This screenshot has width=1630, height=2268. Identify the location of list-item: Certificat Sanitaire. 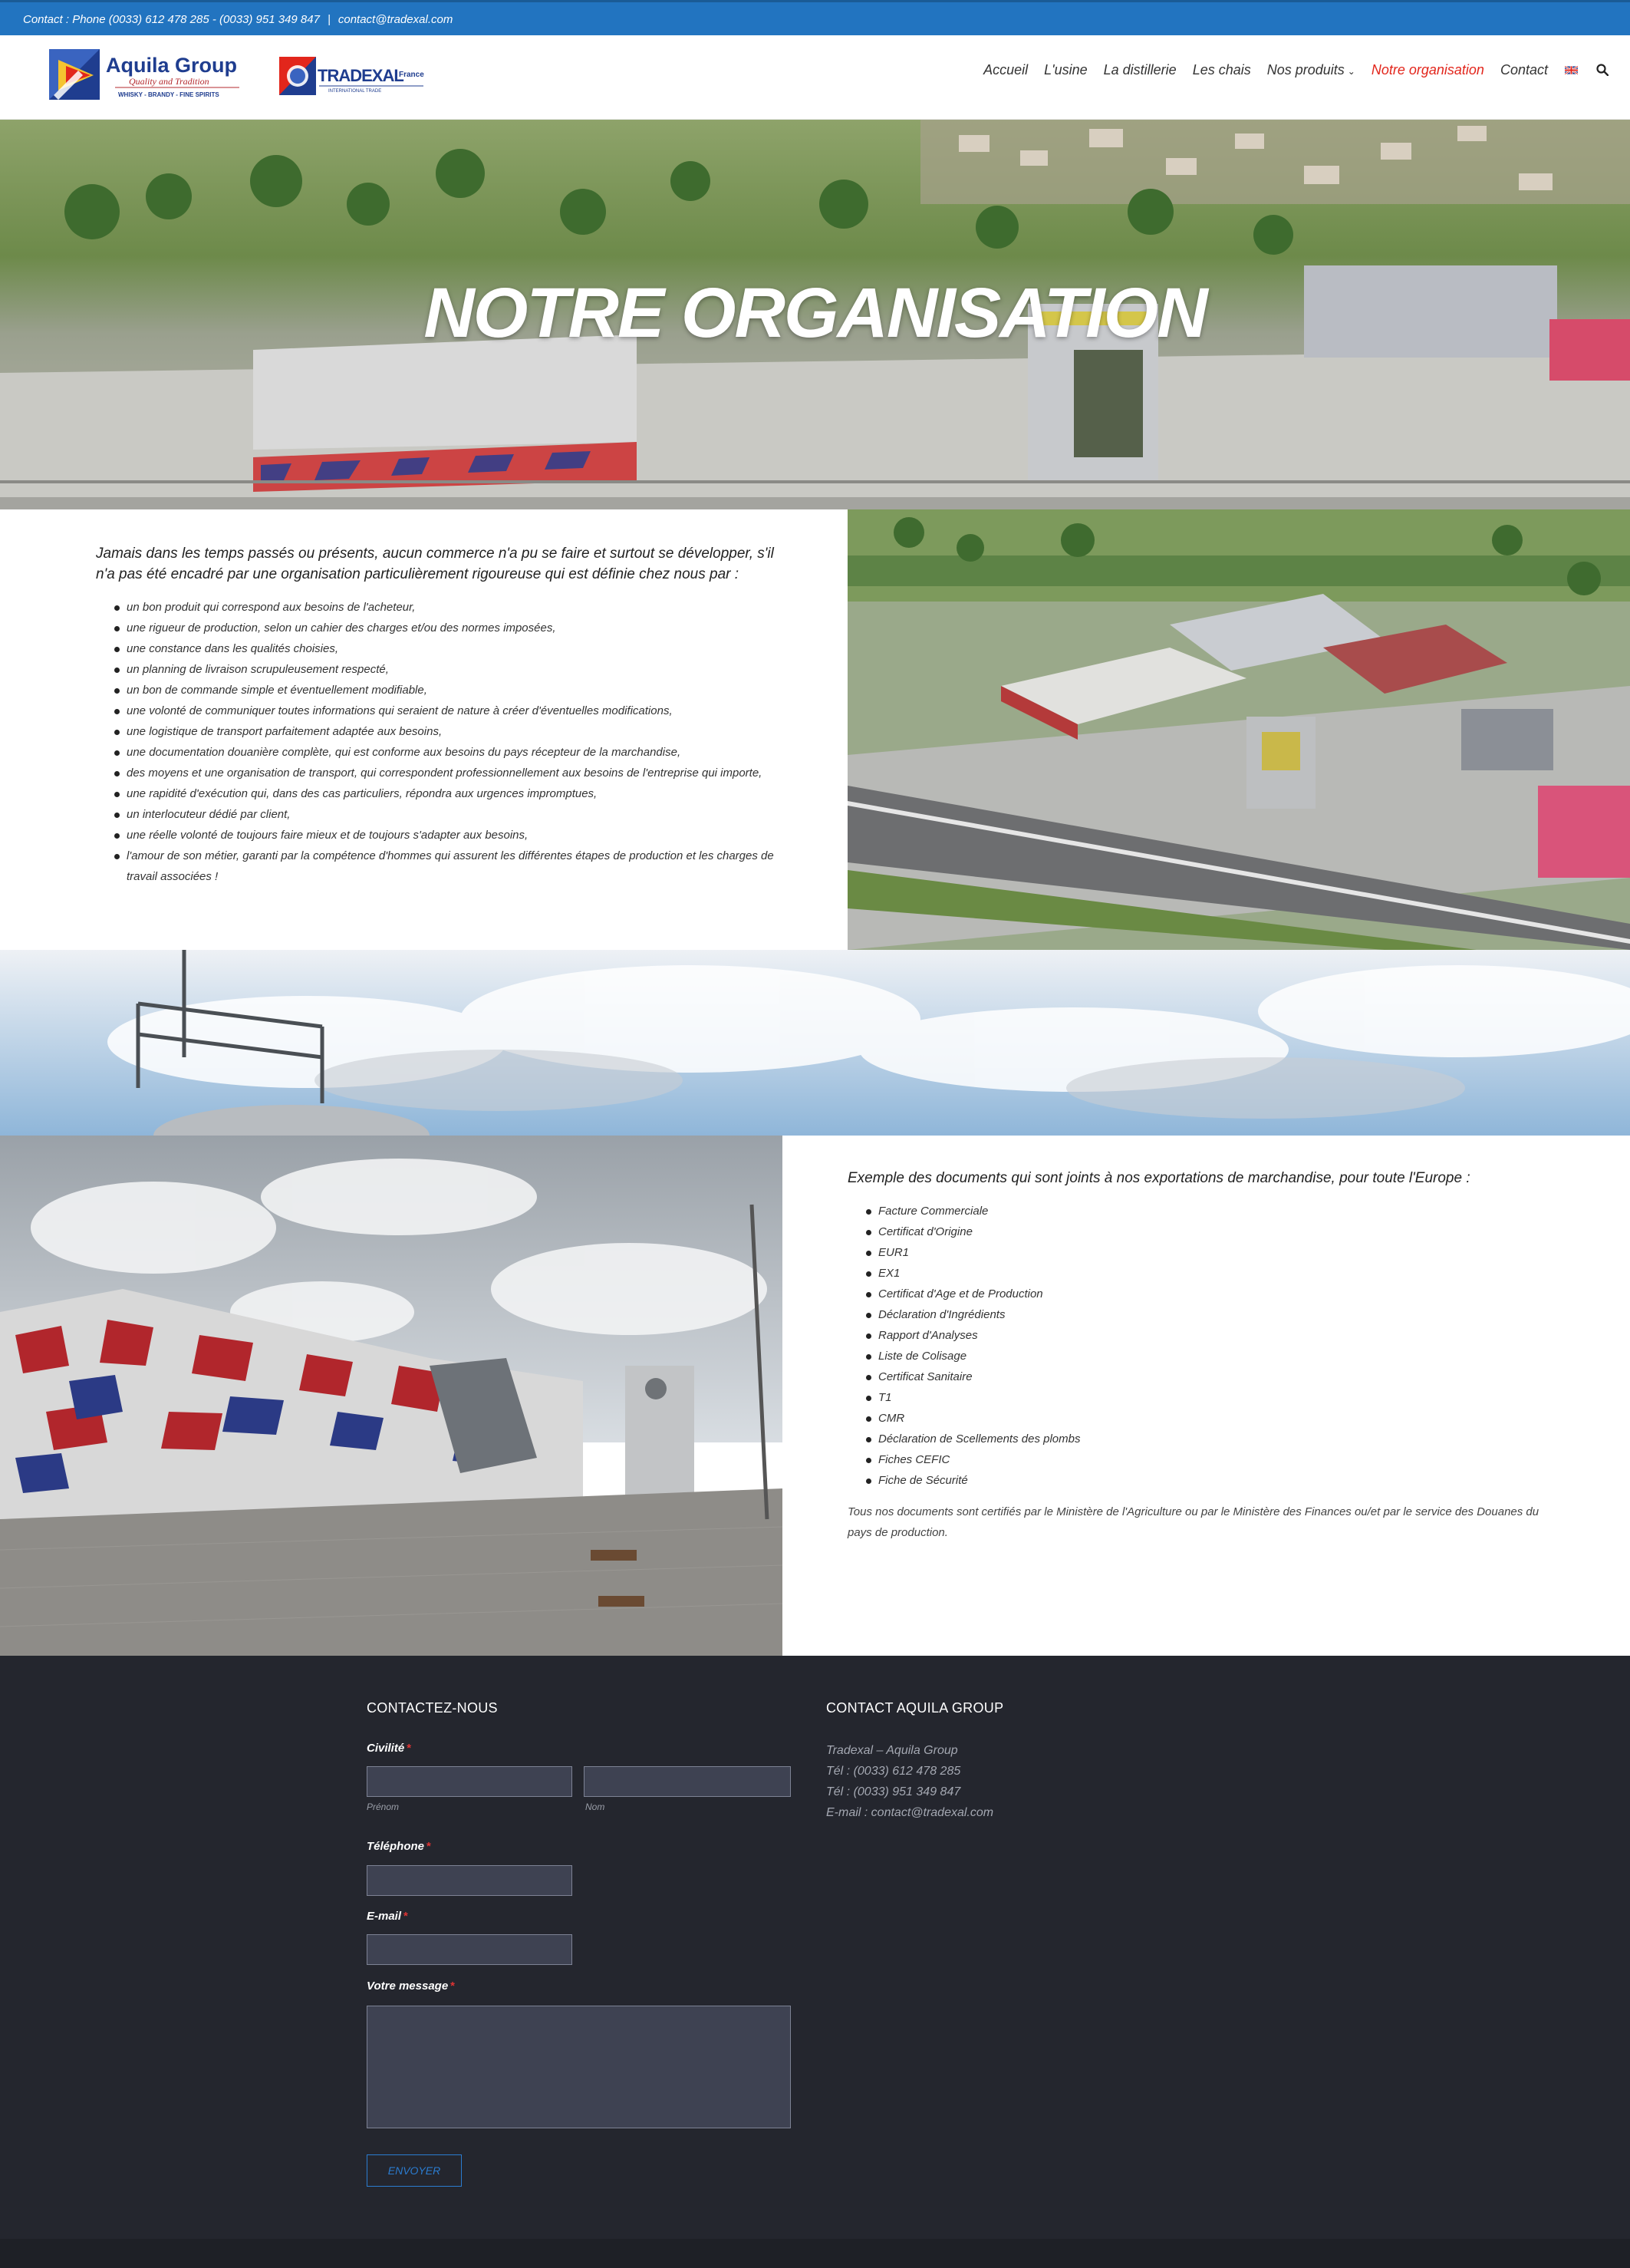
(1217, 1377).